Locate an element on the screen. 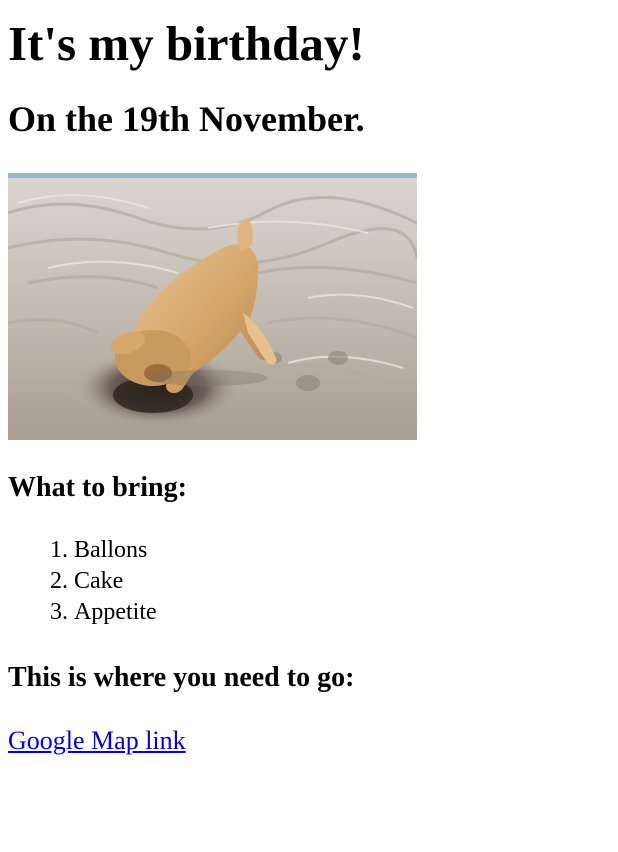  page-title: It's my birthday! is located at coordinates (186, 43).